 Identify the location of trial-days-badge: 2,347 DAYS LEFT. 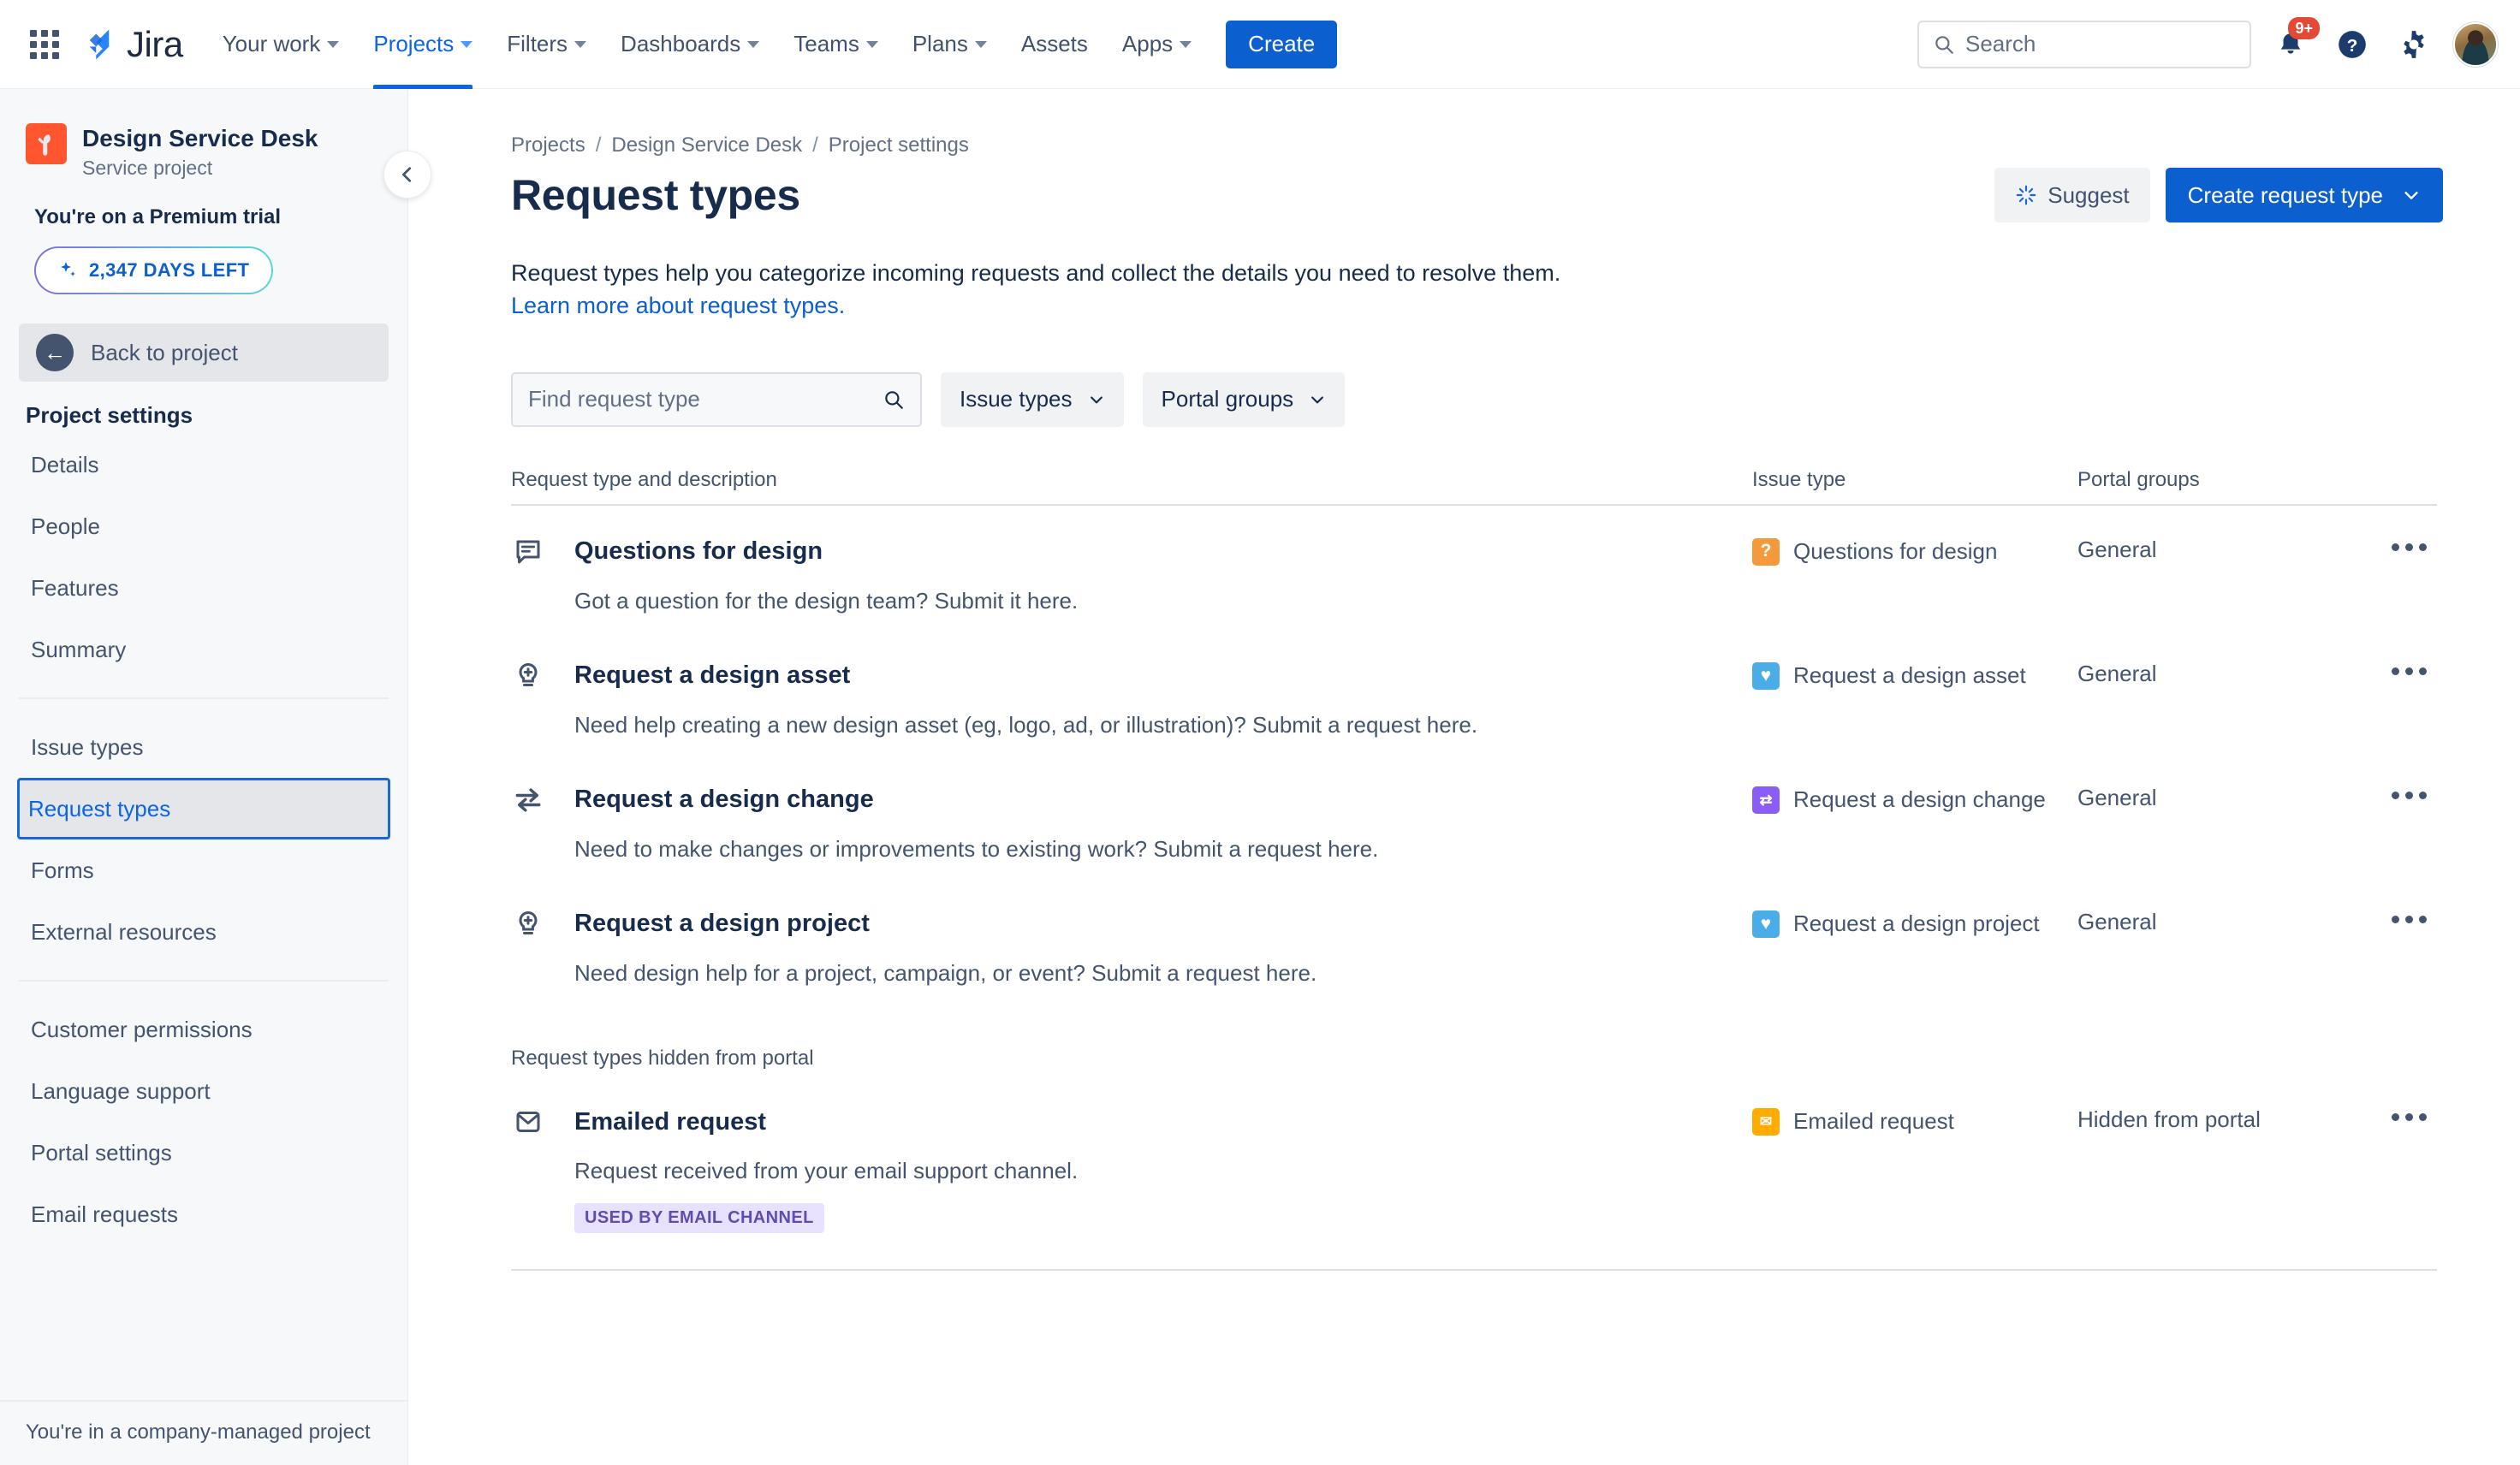
(153, 270).